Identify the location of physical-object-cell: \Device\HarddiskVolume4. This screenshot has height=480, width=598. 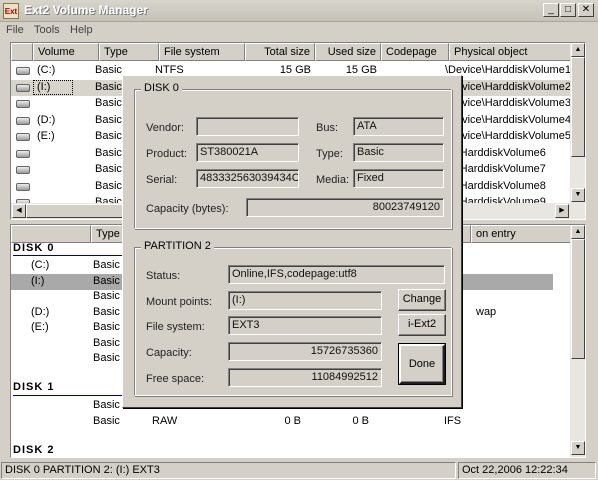
(508, 119).